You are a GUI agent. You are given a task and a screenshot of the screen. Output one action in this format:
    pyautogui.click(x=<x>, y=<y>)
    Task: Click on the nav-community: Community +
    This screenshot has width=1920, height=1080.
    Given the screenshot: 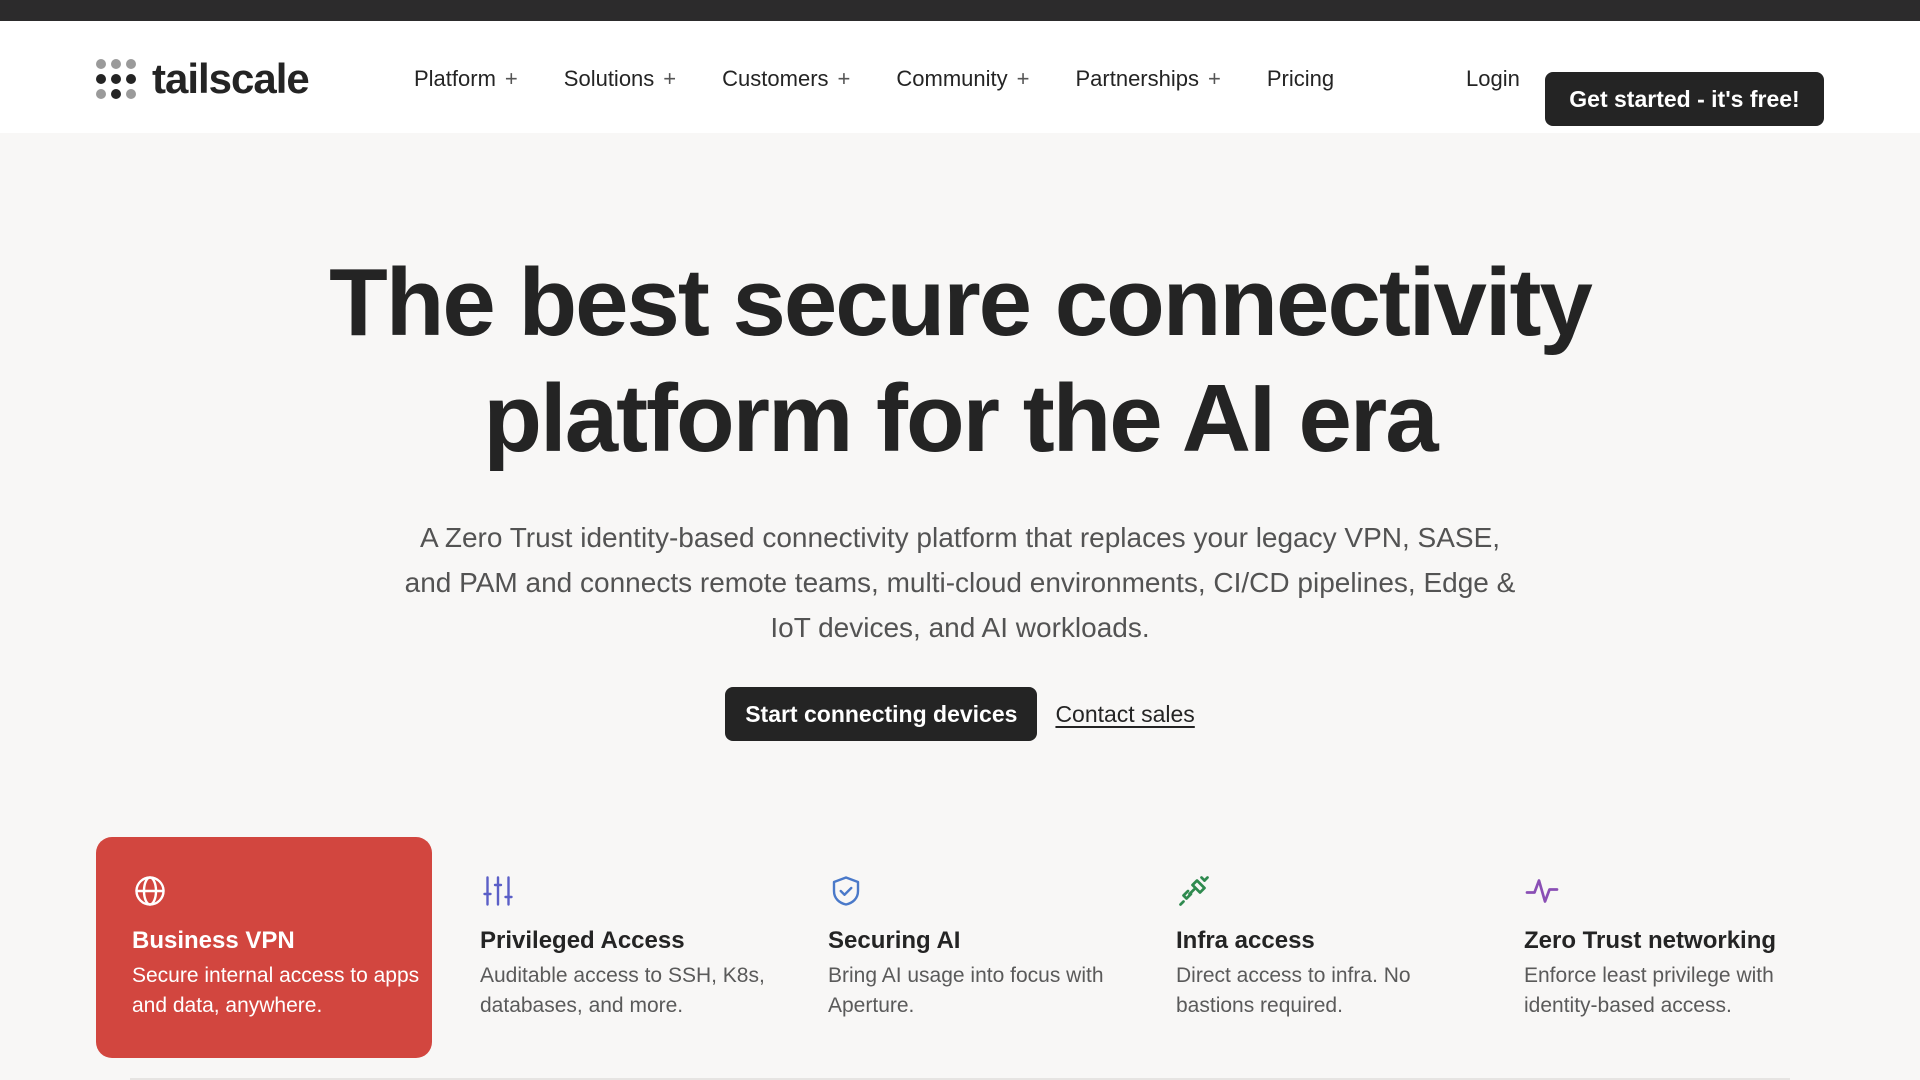 What is the action you would take?
    pyautogui.click(x=962, y=79)
    